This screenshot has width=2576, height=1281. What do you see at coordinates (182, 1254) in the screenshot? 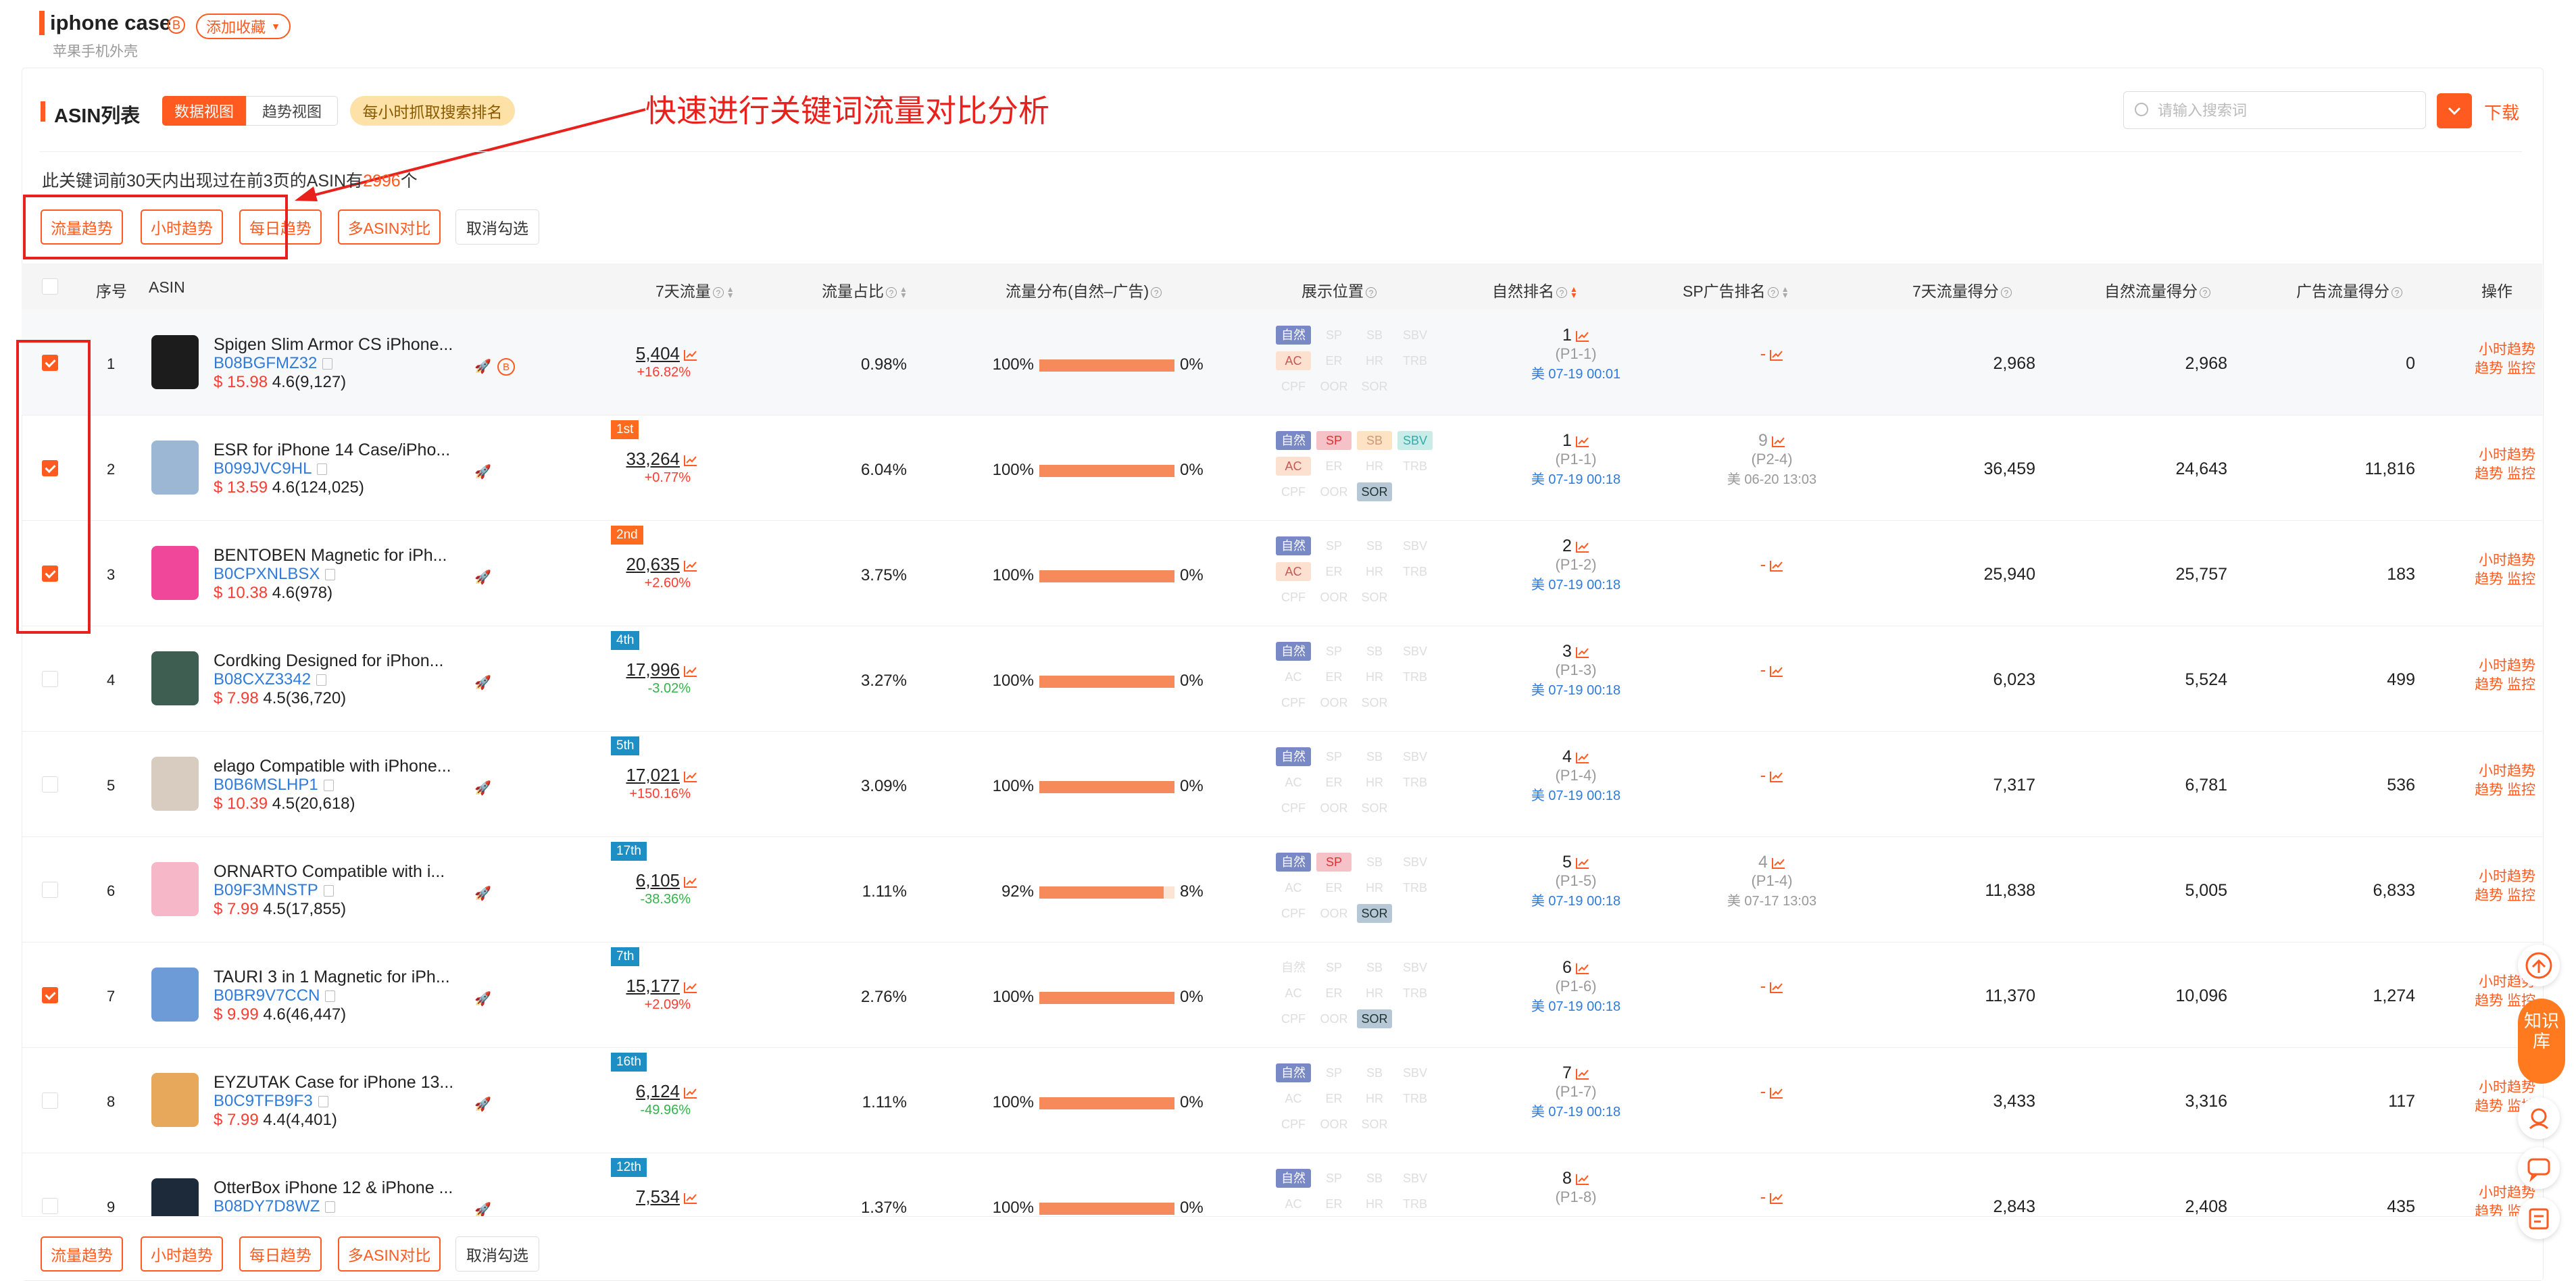
I see `hourly-trend-button-bottom: 小时趋势` at bounding box center [182, 1254].